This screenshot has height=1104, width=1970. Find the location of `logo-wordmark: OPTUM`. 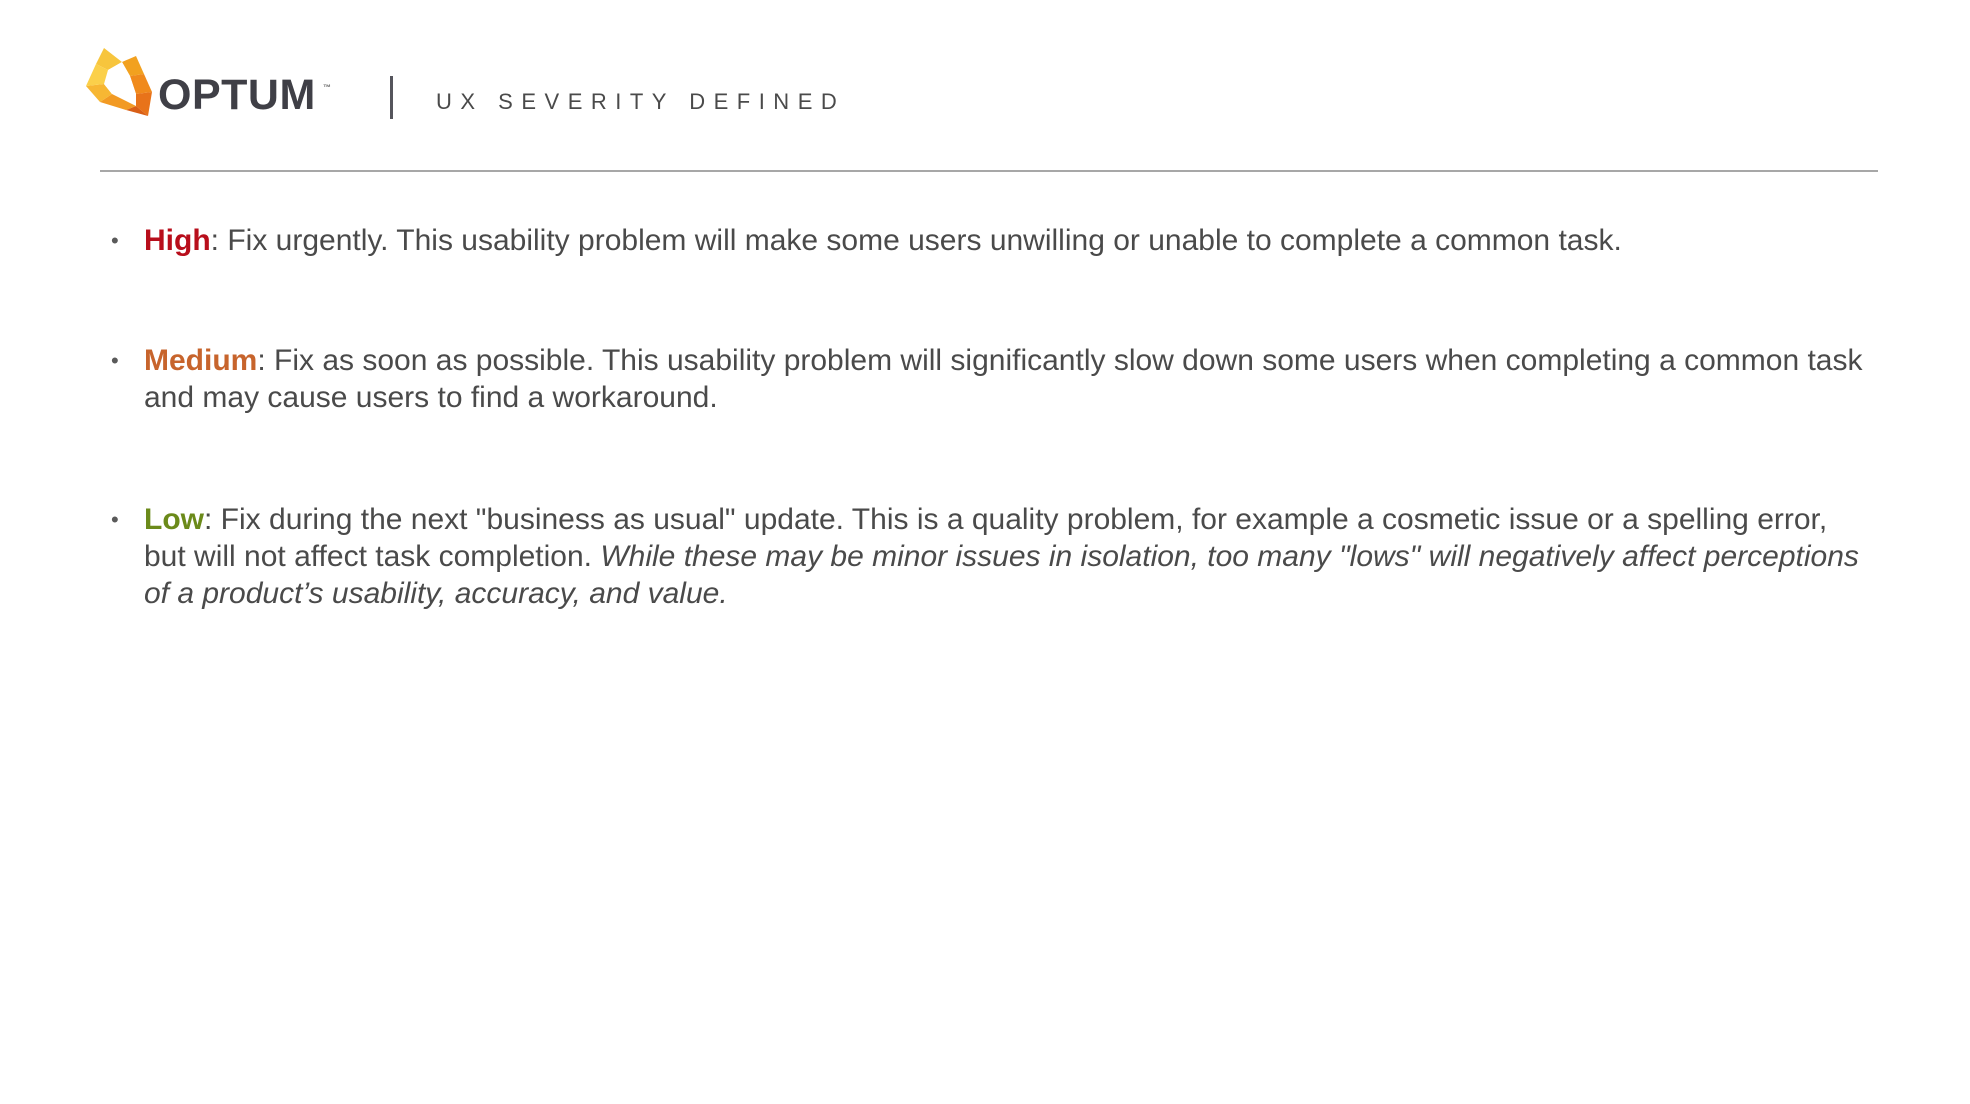

logo-wordmark: OPTUM is located at coordinates (237, 95).